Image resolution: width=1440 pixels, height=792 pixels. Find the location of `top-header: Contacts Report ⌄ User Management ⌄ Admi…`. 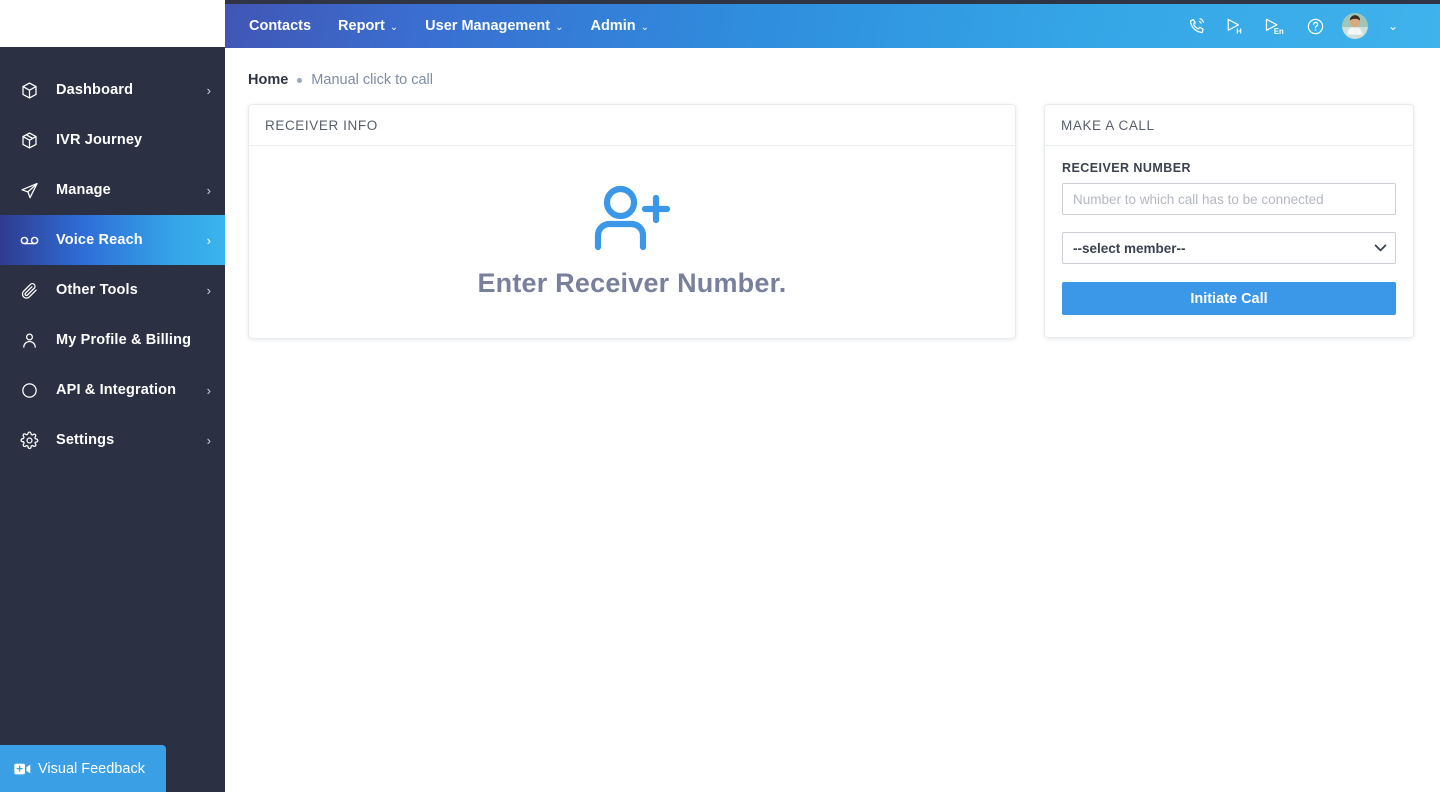

top-header: Contacts Report ⌄ User Management ⌄ Admi… is located at coordinates (832, 26).